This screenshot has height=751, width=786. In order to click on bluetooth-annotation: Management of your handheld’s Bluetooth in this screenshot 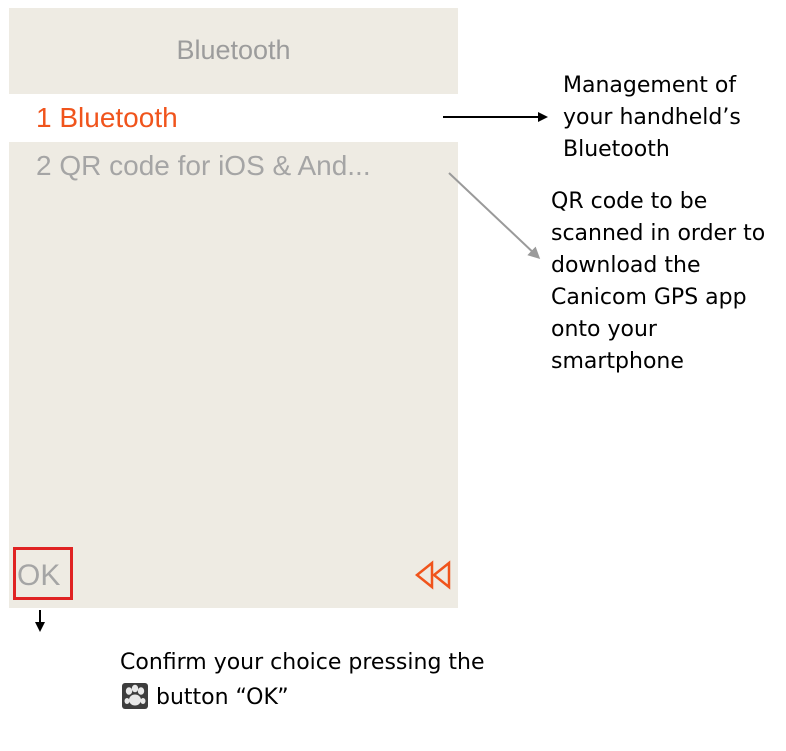, I will do `click(652, 117)`.